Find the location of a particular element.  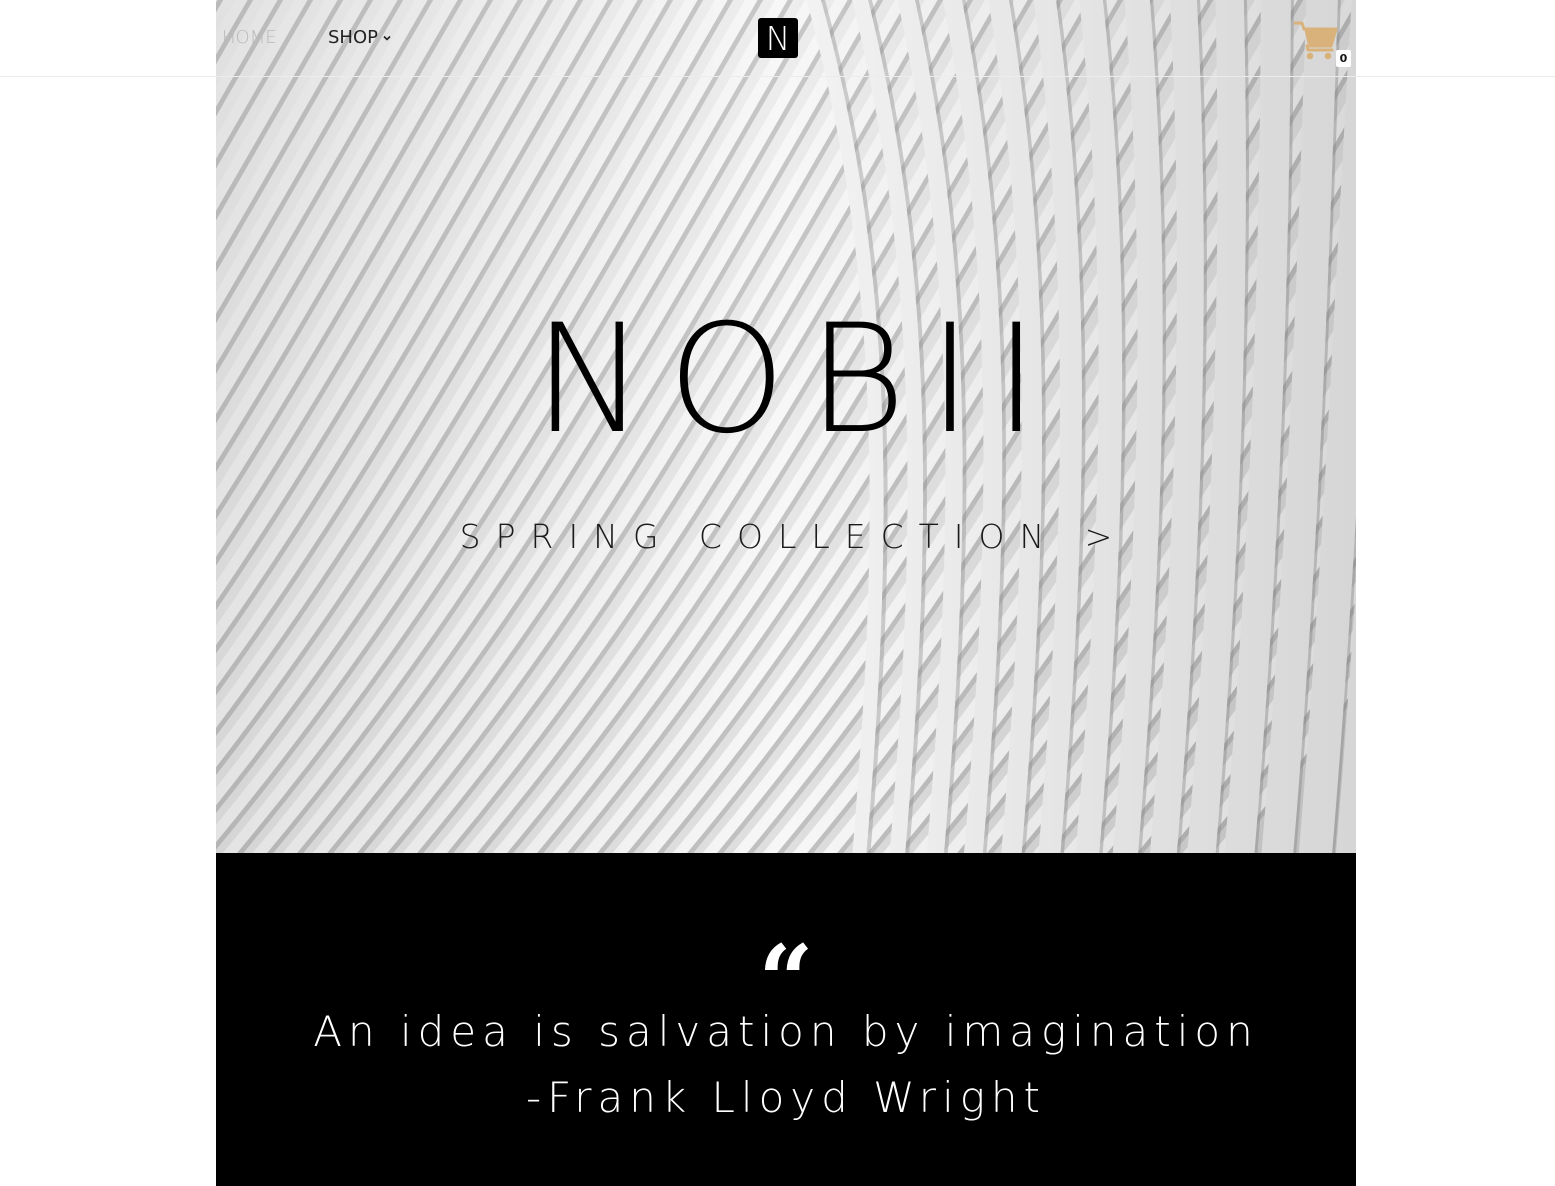

site-header: HOME SHOP N 0 is located at coordinates (777, 38).